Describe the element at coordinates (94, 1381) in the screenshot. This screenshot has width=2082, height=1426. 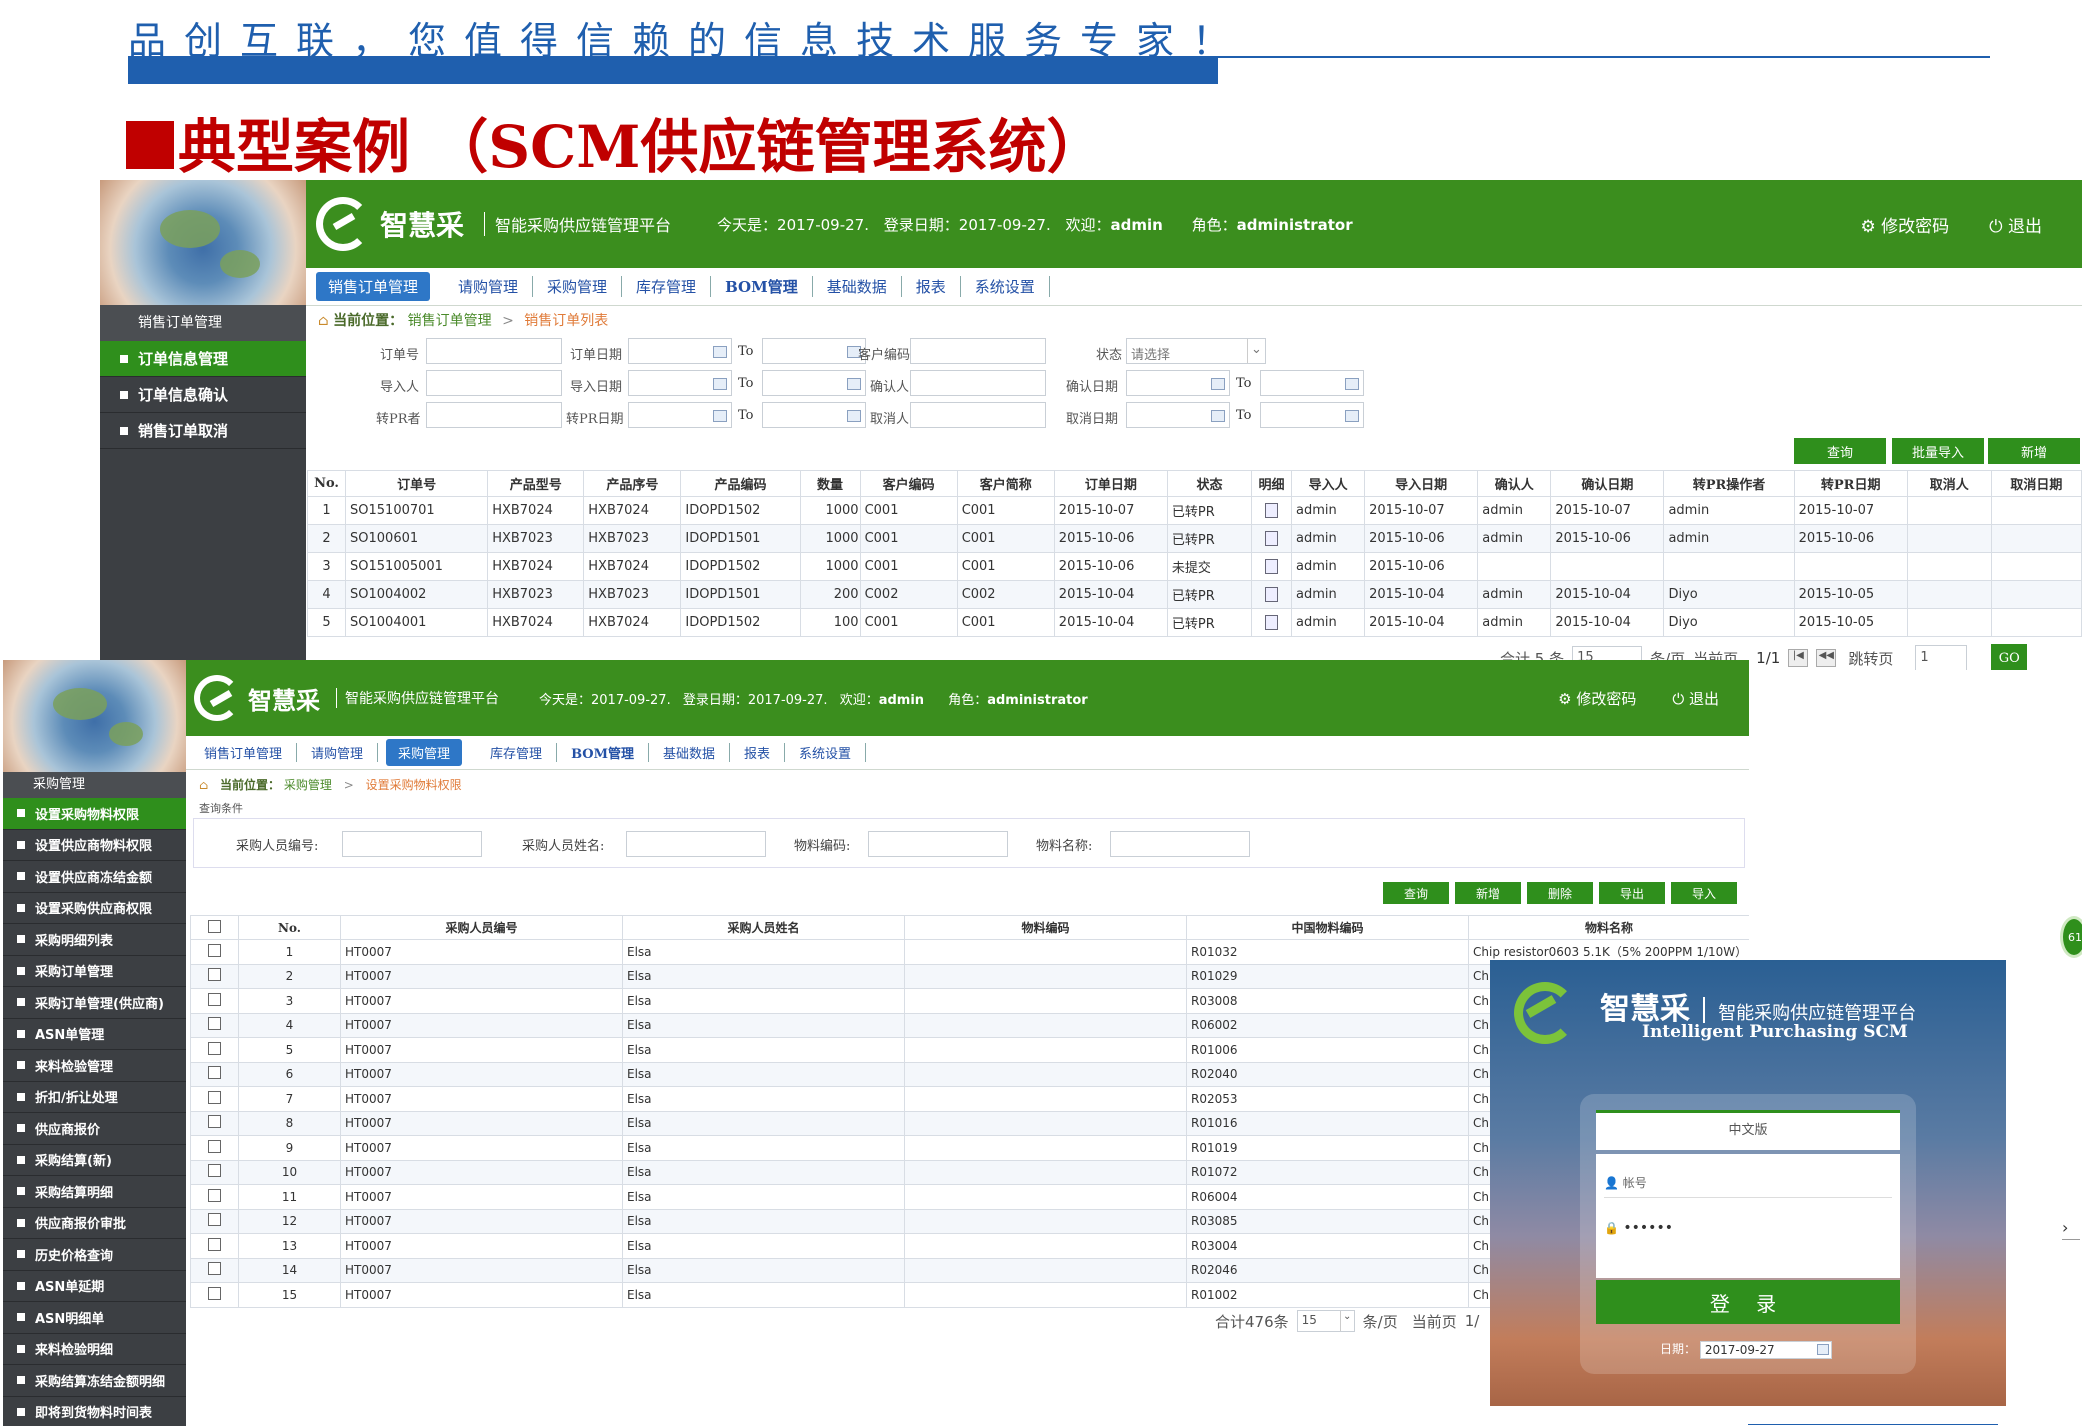
I see `sidebar-item: 采购结算冻结金额明细` at that location.